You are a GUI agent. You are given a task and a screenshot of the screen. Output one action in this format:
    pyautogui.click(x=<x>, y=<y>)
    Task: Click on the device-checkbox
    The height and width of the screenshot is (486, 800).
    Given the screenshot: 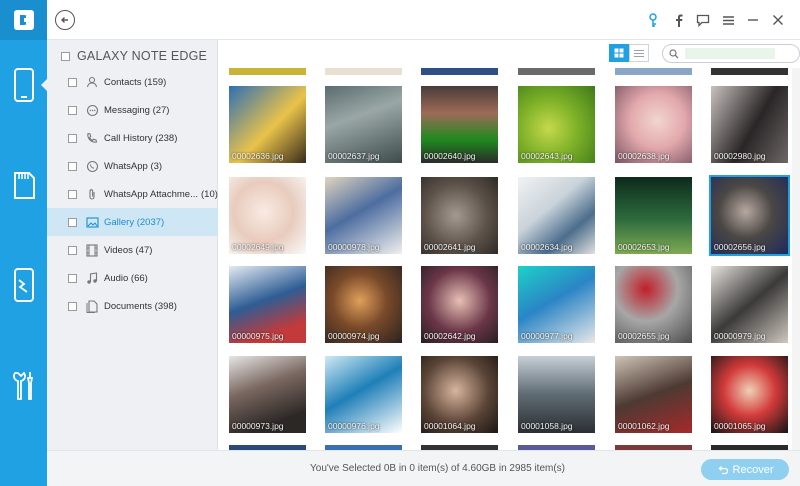 What is the action you would take?
    pyautogui.click(x=65, y=56)
    